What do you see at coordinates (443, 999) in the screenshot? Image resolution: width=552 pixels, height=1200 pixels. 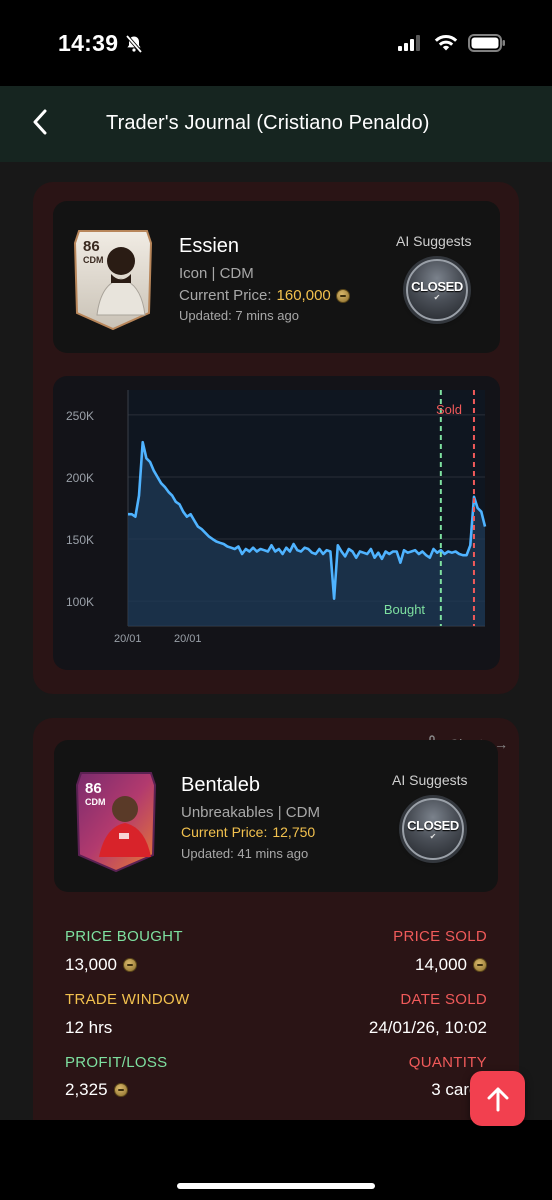 I see `date-sold-label: DATE SOLD` at bounding box center [443, 999].